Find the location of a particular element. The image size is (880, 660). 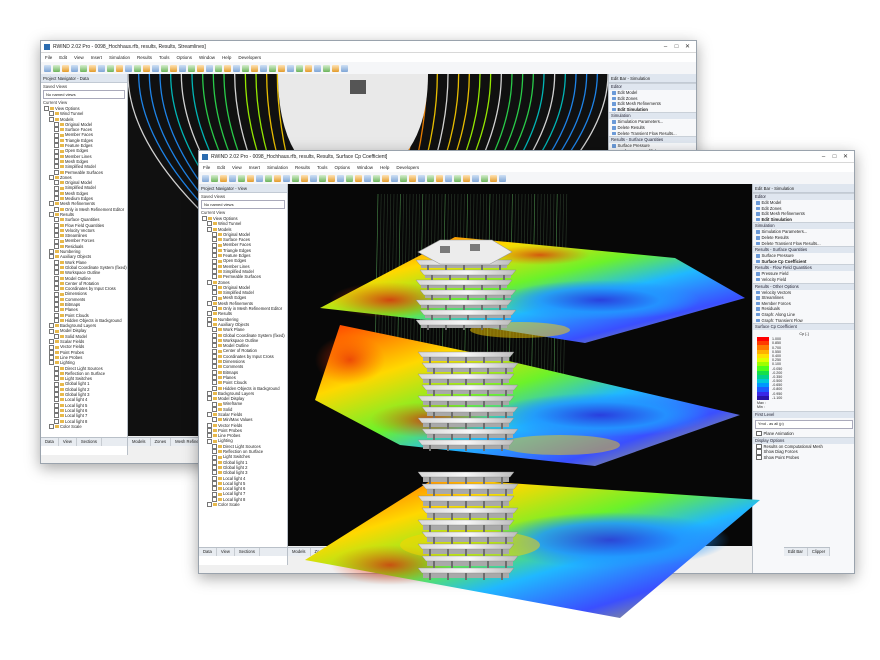

menu-options: Options is located at coordinates (343, 167).